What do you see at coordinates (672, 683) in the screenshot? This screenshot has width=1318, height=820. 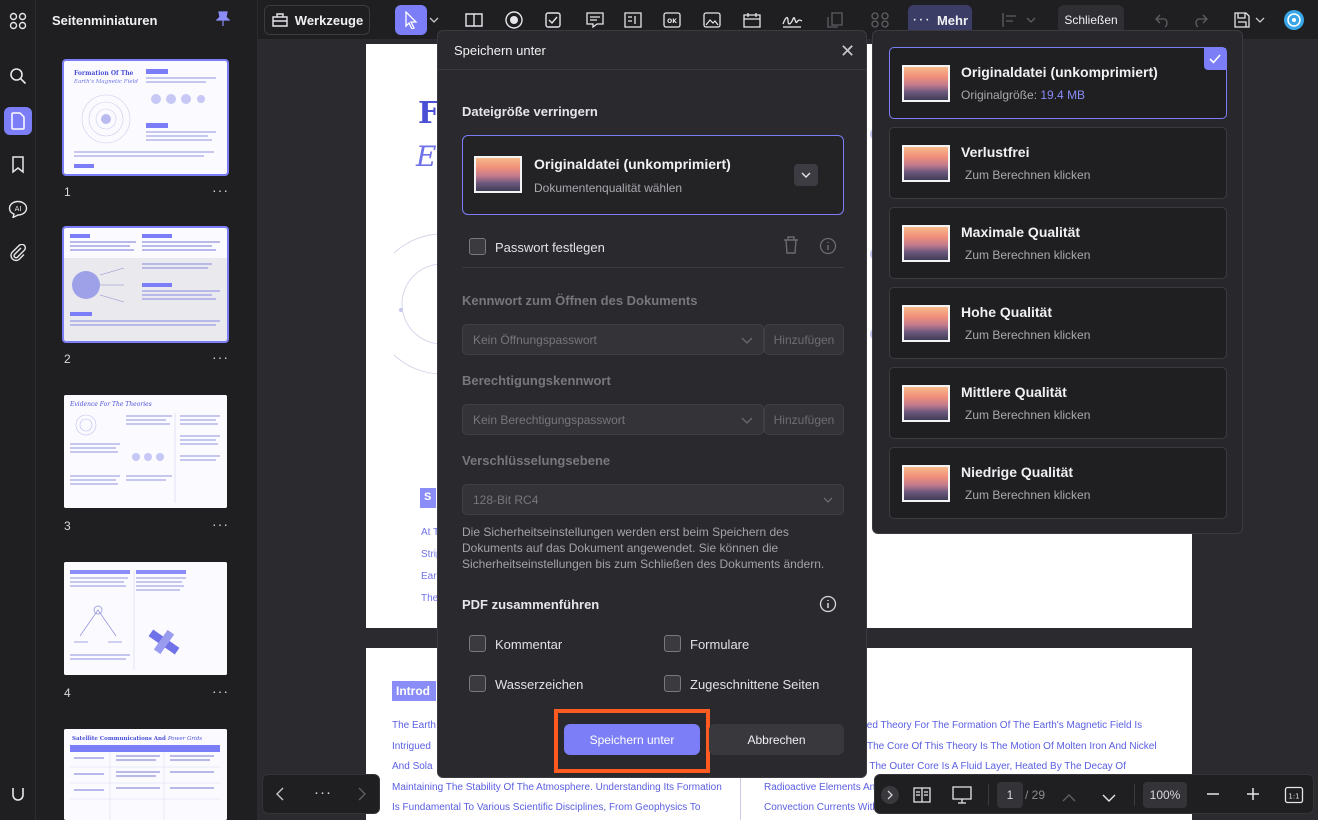 I see `cropped-pages-checkbox` at bounding box center [672, 683].